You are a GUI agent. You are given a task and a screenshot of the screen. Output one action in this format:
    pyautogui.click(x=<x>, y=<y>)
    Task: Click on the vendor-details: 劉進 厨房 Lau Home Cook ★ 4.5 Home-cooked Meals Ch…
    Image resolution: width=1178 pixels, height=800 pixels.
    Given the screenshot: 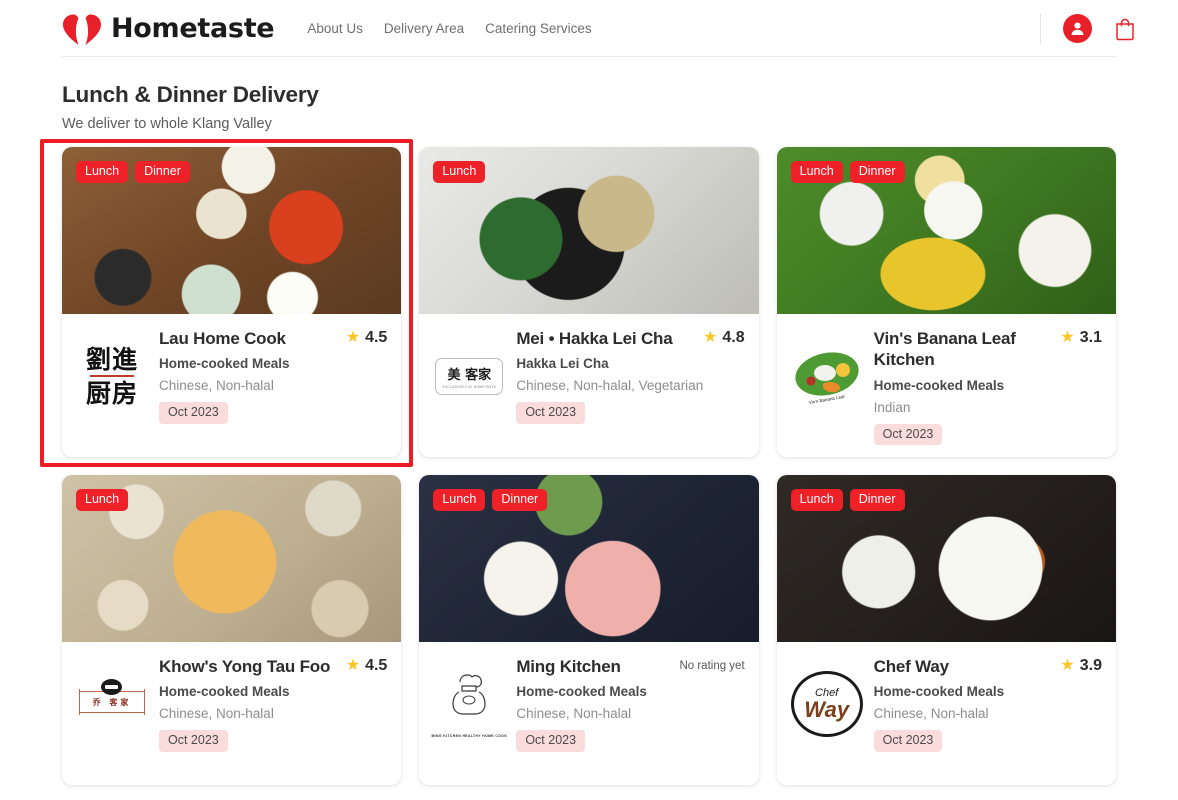 What is the action you would take?
    pyautogui.click(x=231, y=385)
    